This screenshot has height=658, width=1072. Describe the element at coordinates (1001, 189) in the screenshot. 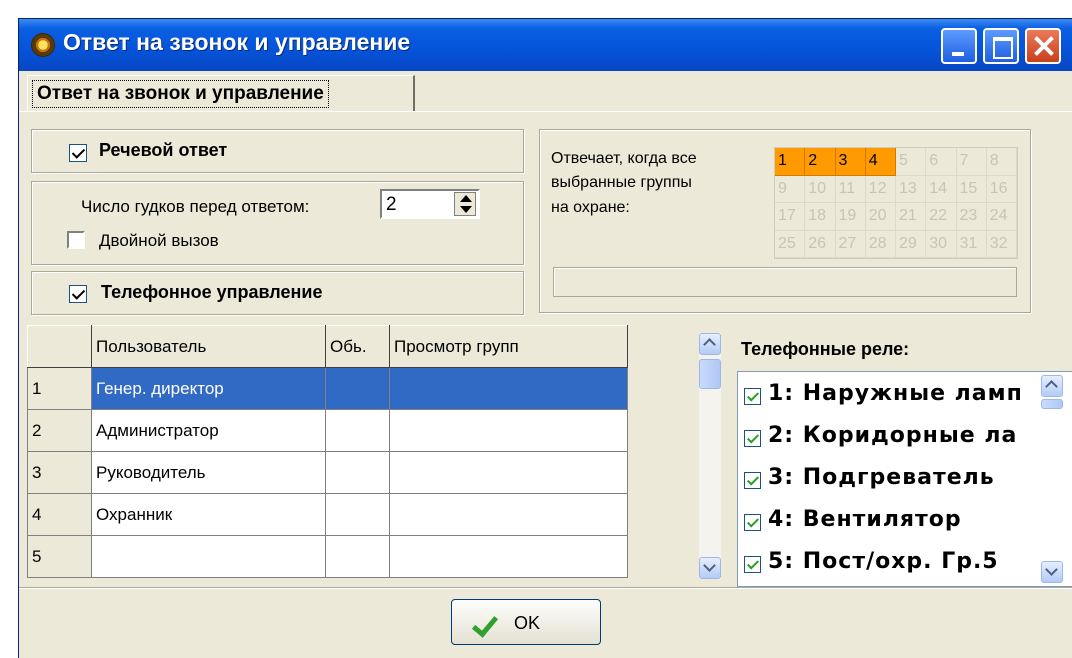

I see `group-cell: 16` at that location.